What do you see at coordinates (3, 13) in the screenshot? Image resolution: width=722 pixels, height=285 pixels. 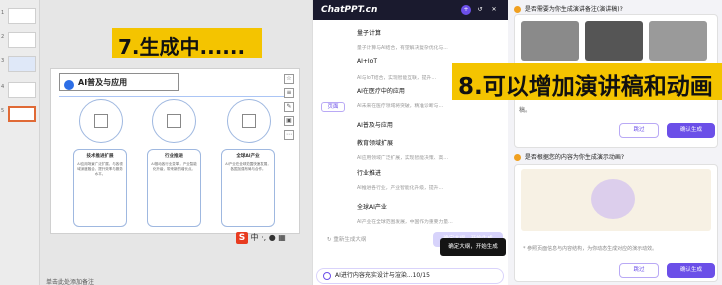 I see `slide-number: 1` at bounding box center [3, 13].